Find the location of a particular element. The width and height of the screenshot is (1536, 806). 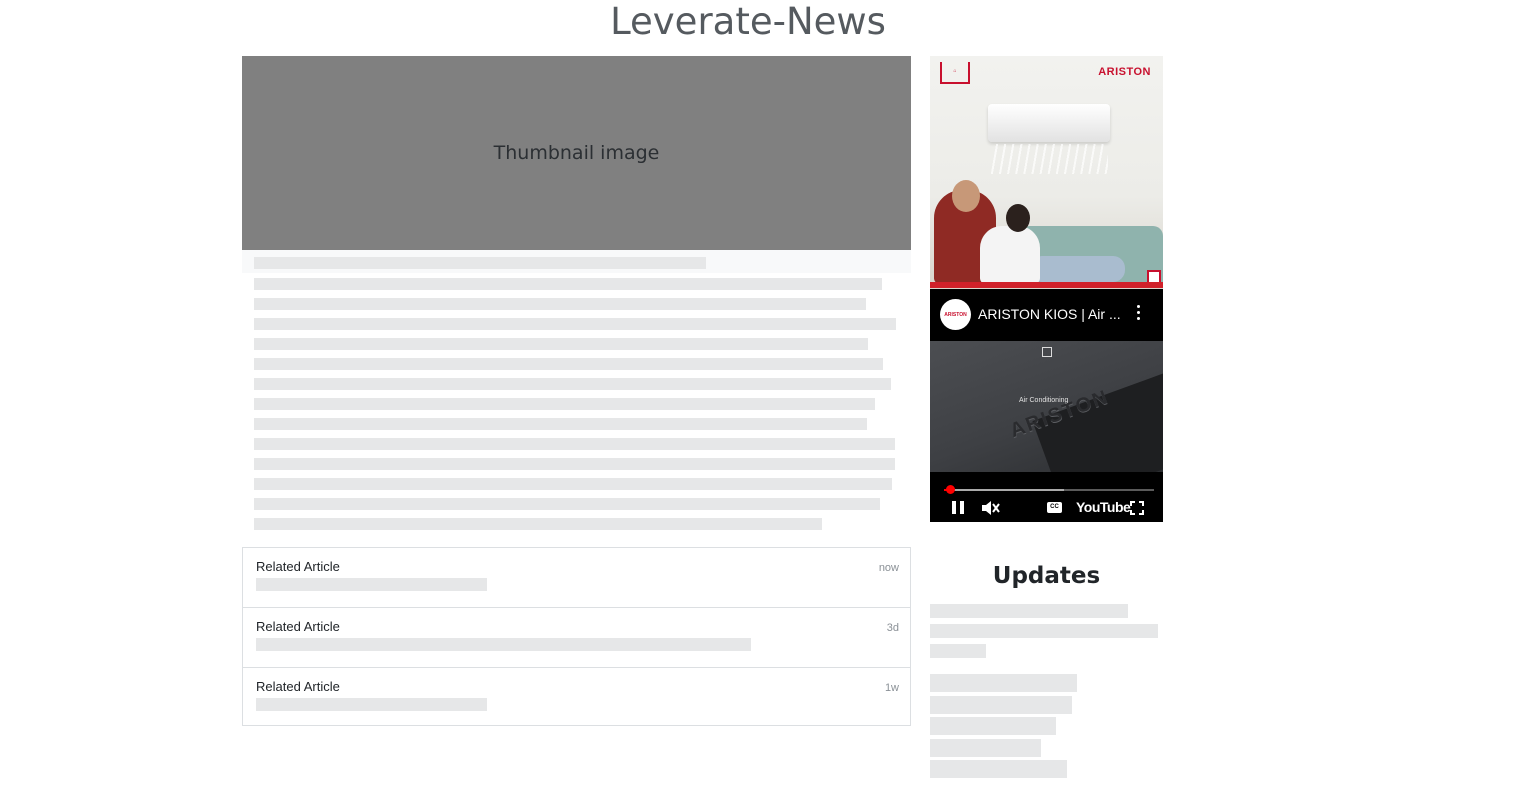

channel-avatar: ARISTON is located at coordinates (955, 314).